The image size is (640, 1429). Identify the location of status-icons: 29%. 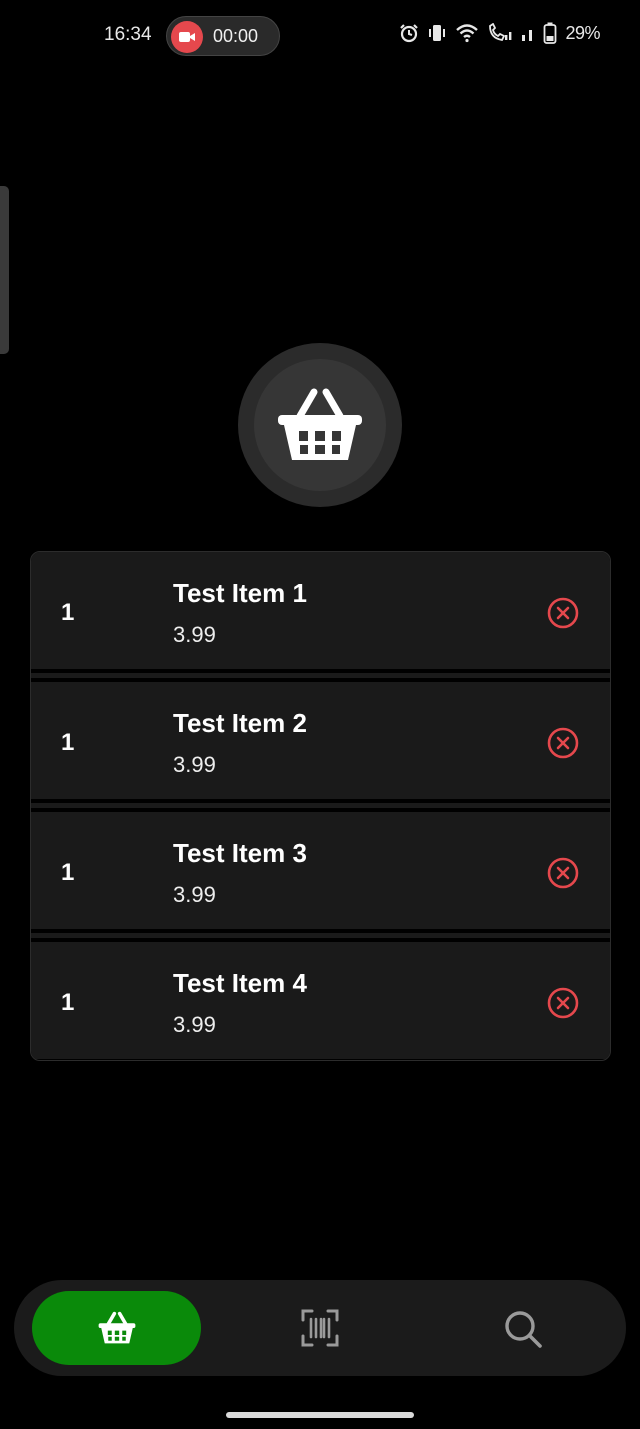
(499, 33).